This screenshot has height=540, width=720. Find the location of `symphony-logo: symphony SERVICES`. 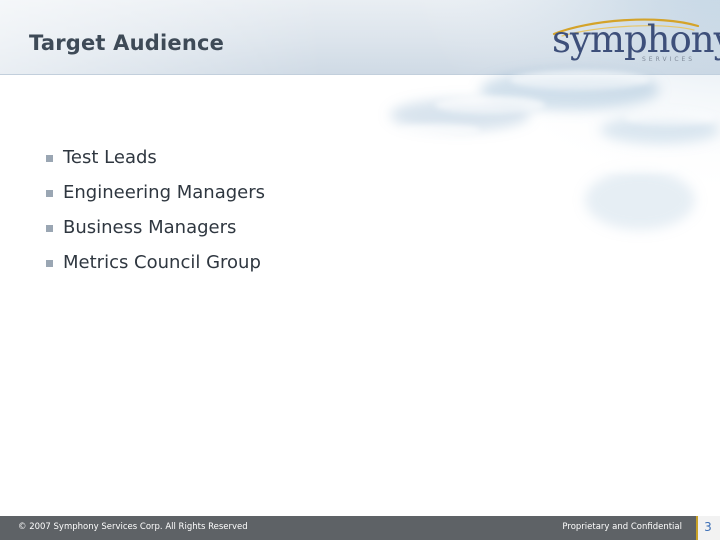

symphony-logo: symphony SERVICES is located at coordinates (634, 43).